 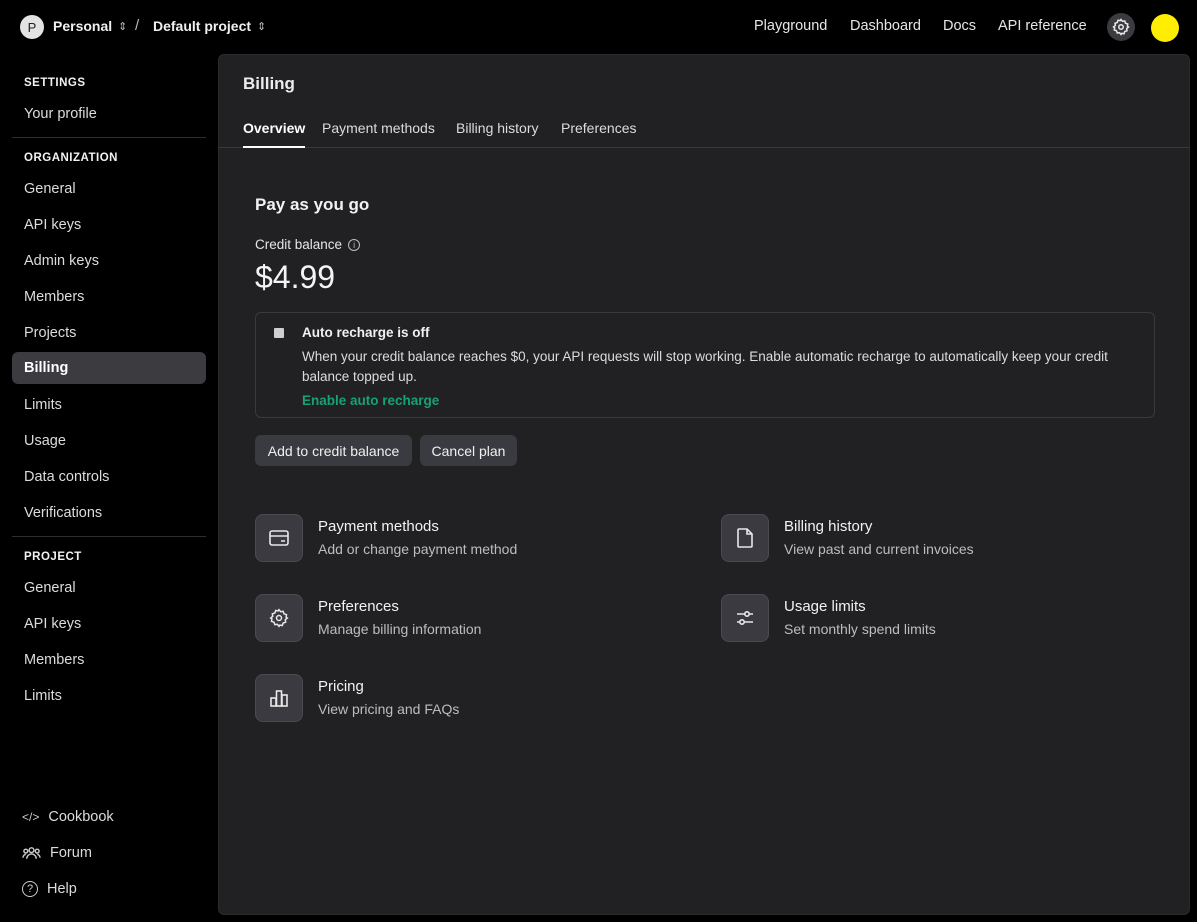 I want to click on org-switcher: Personal ⇕, so click(x=90, y=26).